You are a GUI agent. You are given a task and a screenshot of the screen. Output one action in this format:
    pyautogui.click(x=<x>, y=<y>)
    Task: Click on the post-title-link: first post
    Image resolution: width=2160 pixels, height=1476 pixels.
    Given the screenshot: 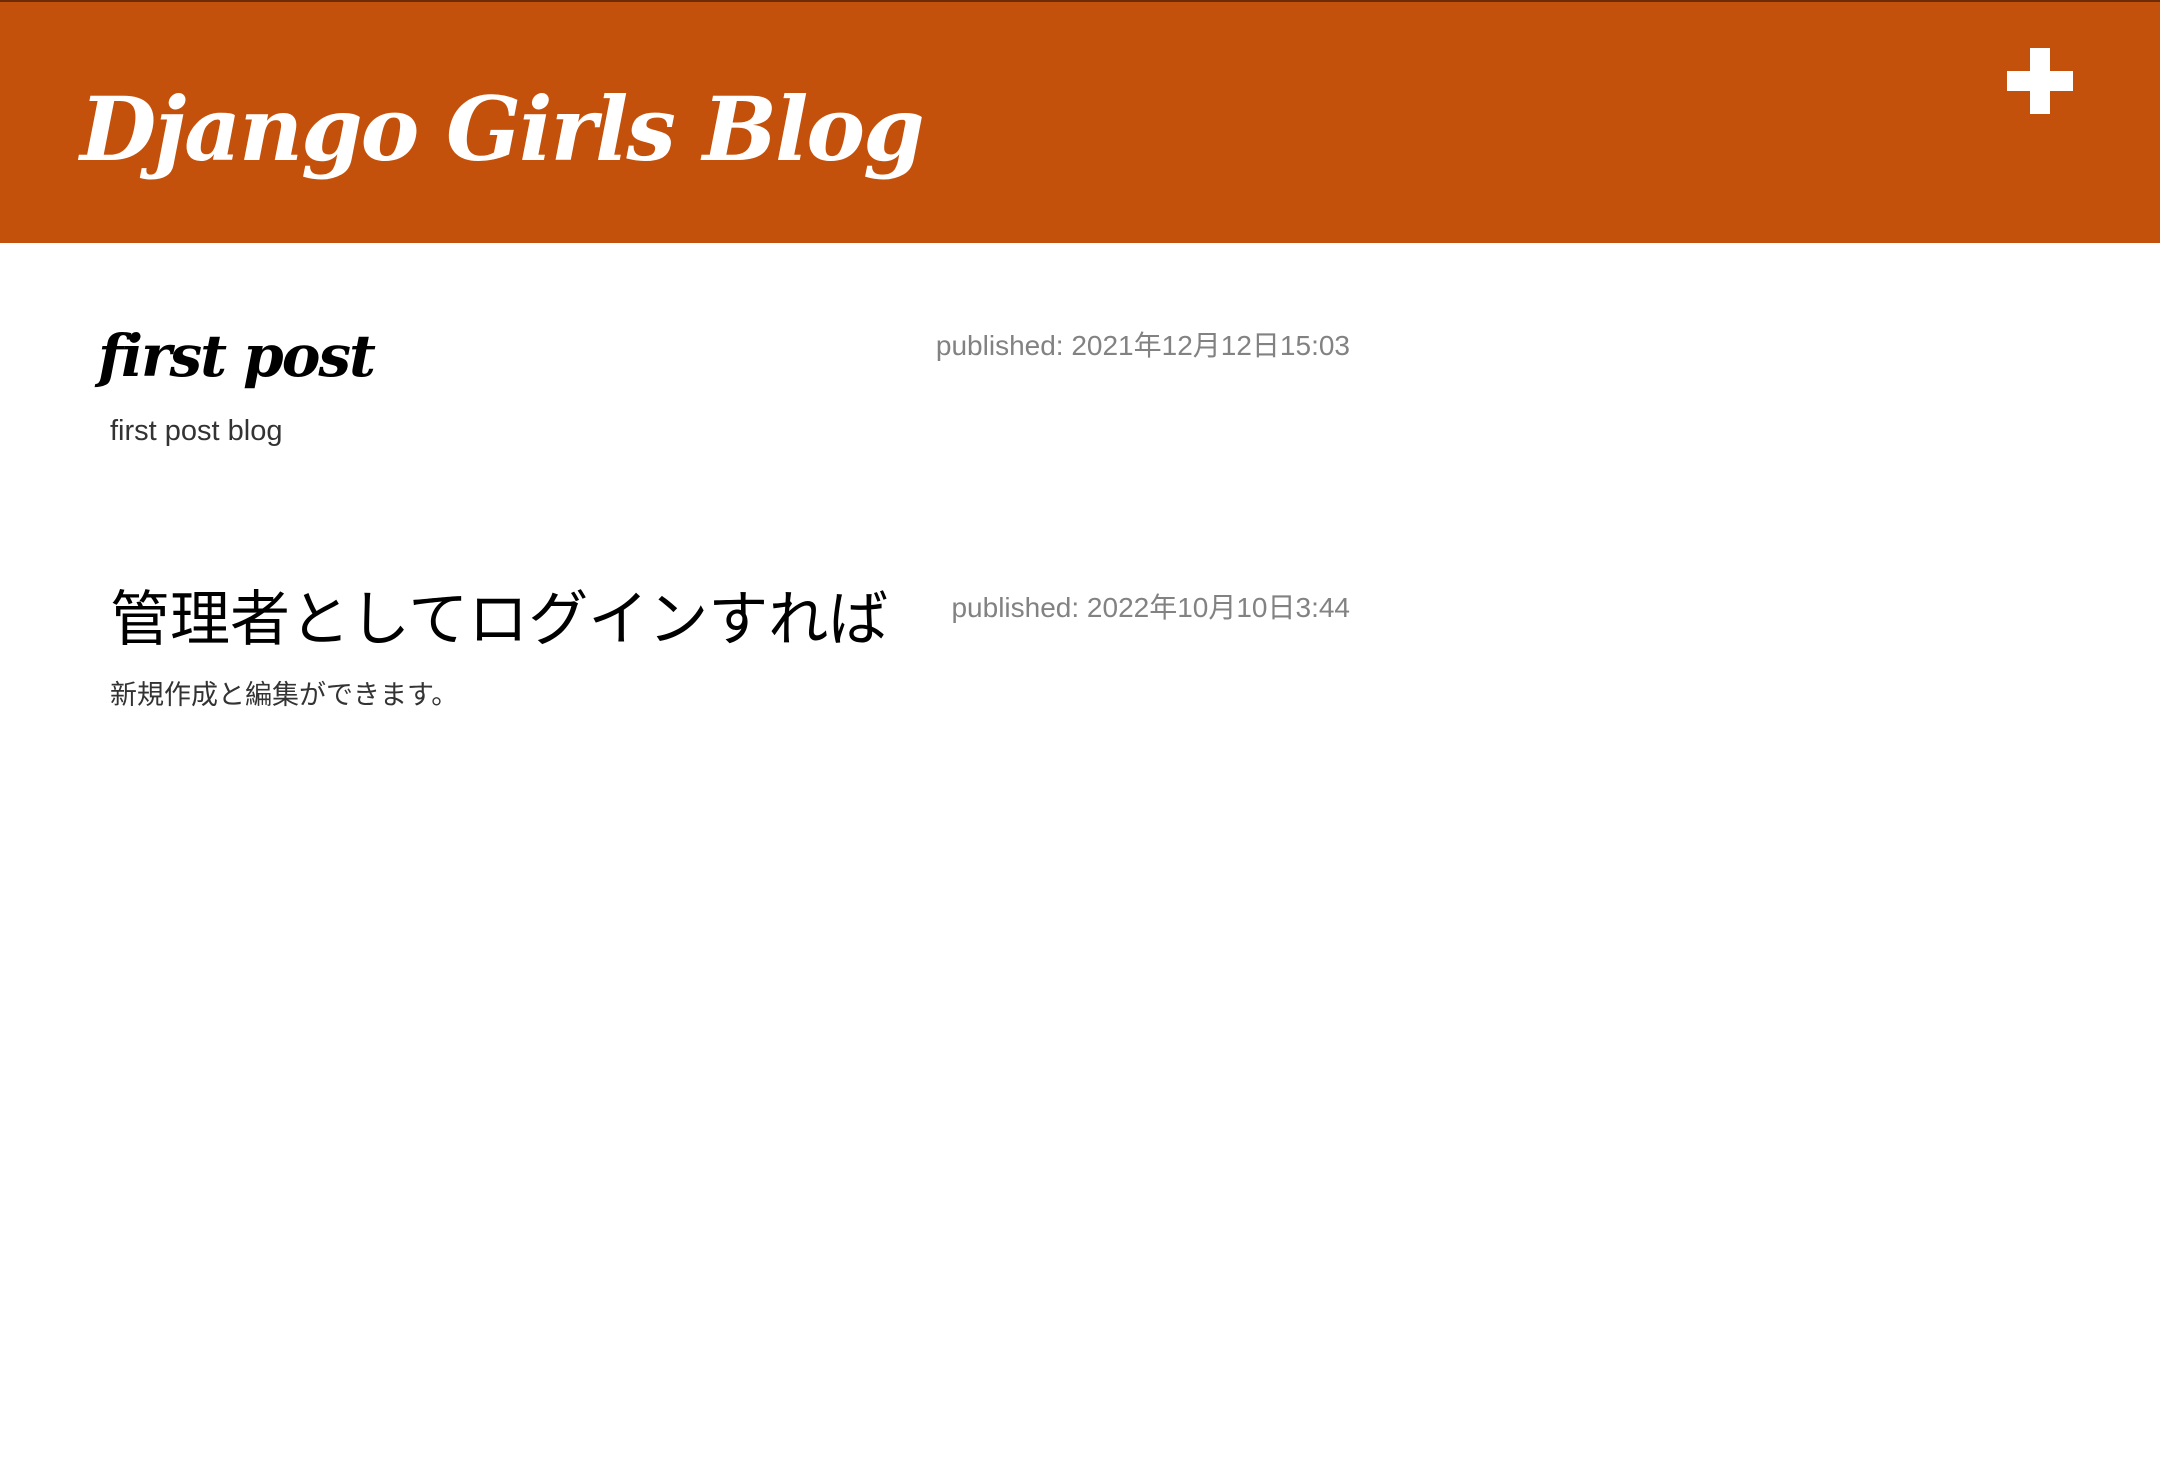 What is the action you would take?
    pyautogui.click(x=237, y=356)
    